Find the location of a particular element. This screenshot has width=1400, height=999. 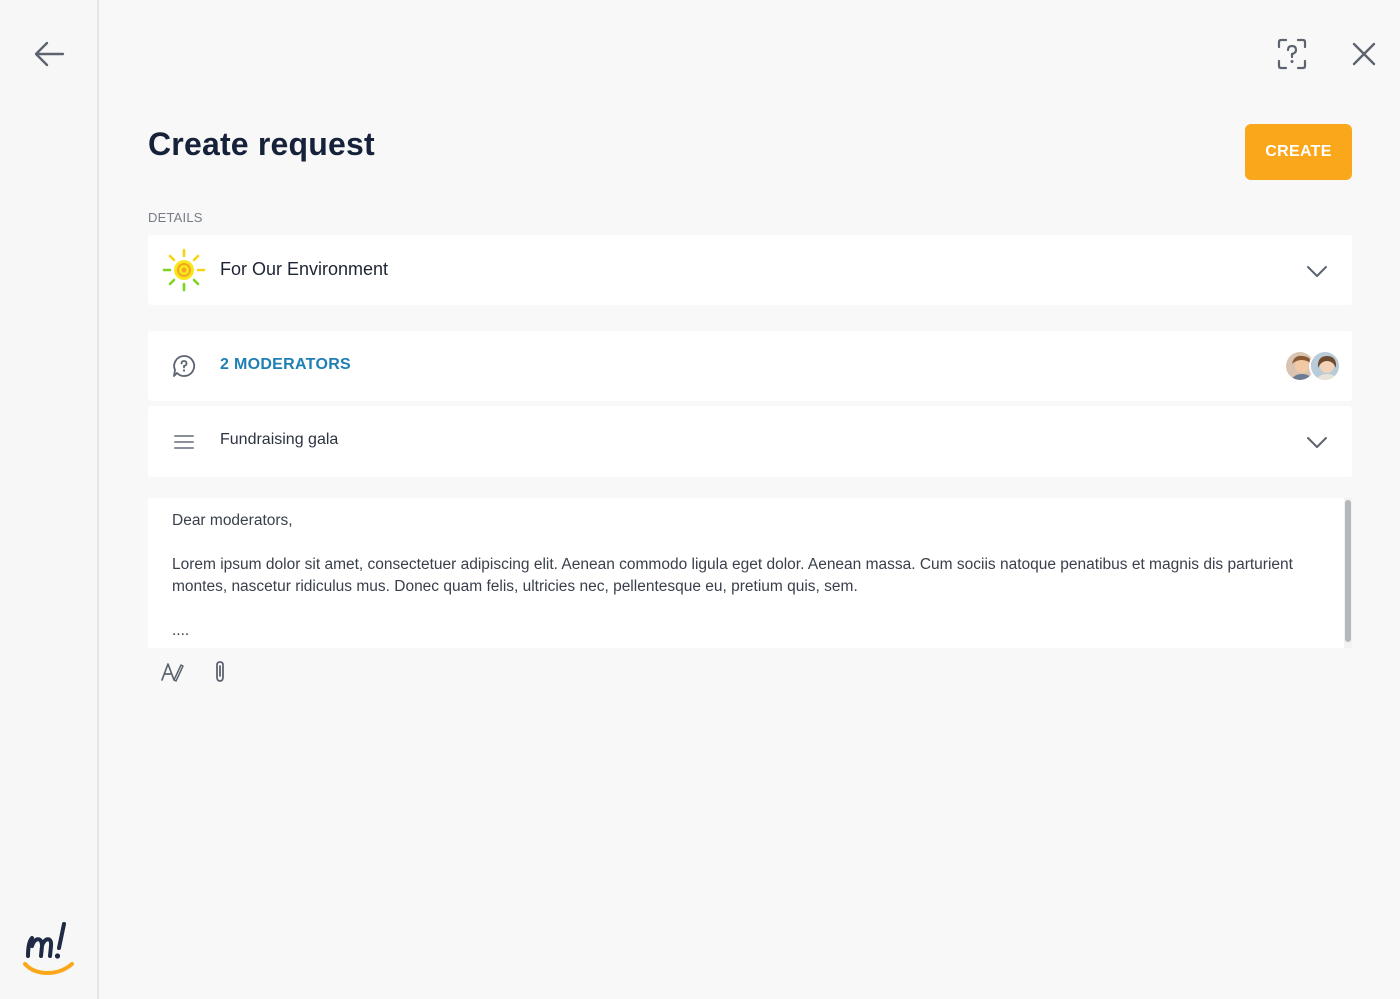

community-select: For Our Environment is located at coordinates (750, 270).